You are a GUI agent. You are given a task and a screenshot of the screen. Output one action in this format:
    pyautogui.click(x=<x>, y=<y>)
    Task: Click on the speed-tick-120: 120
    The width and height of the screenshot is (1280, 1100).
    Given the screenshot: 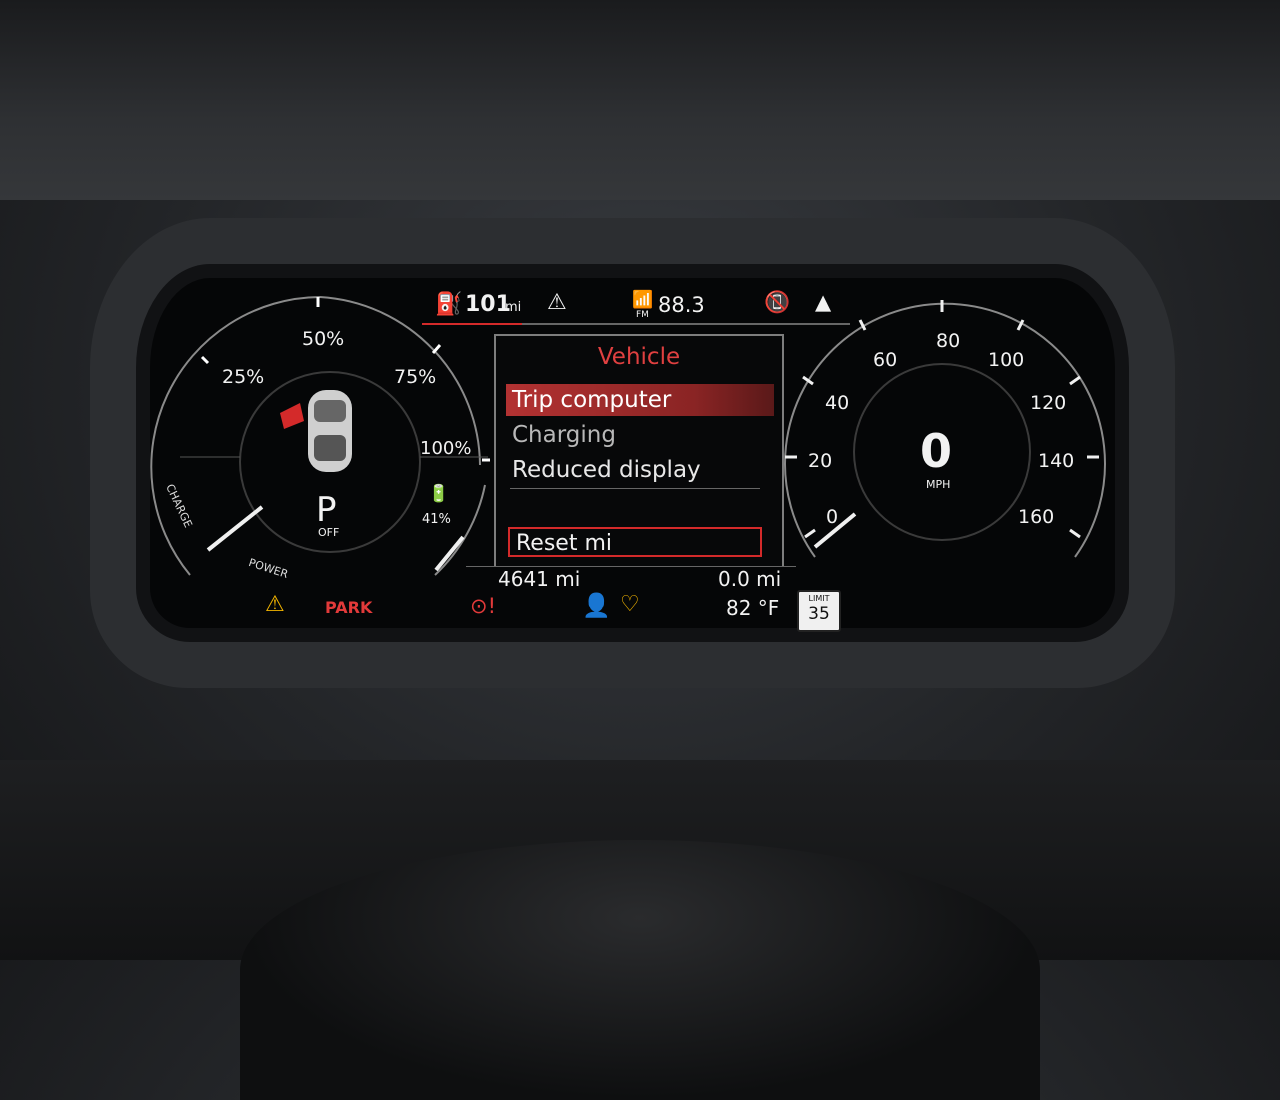 What is the action you would take?
    pyautogui.click(x=1048, y=403)
    